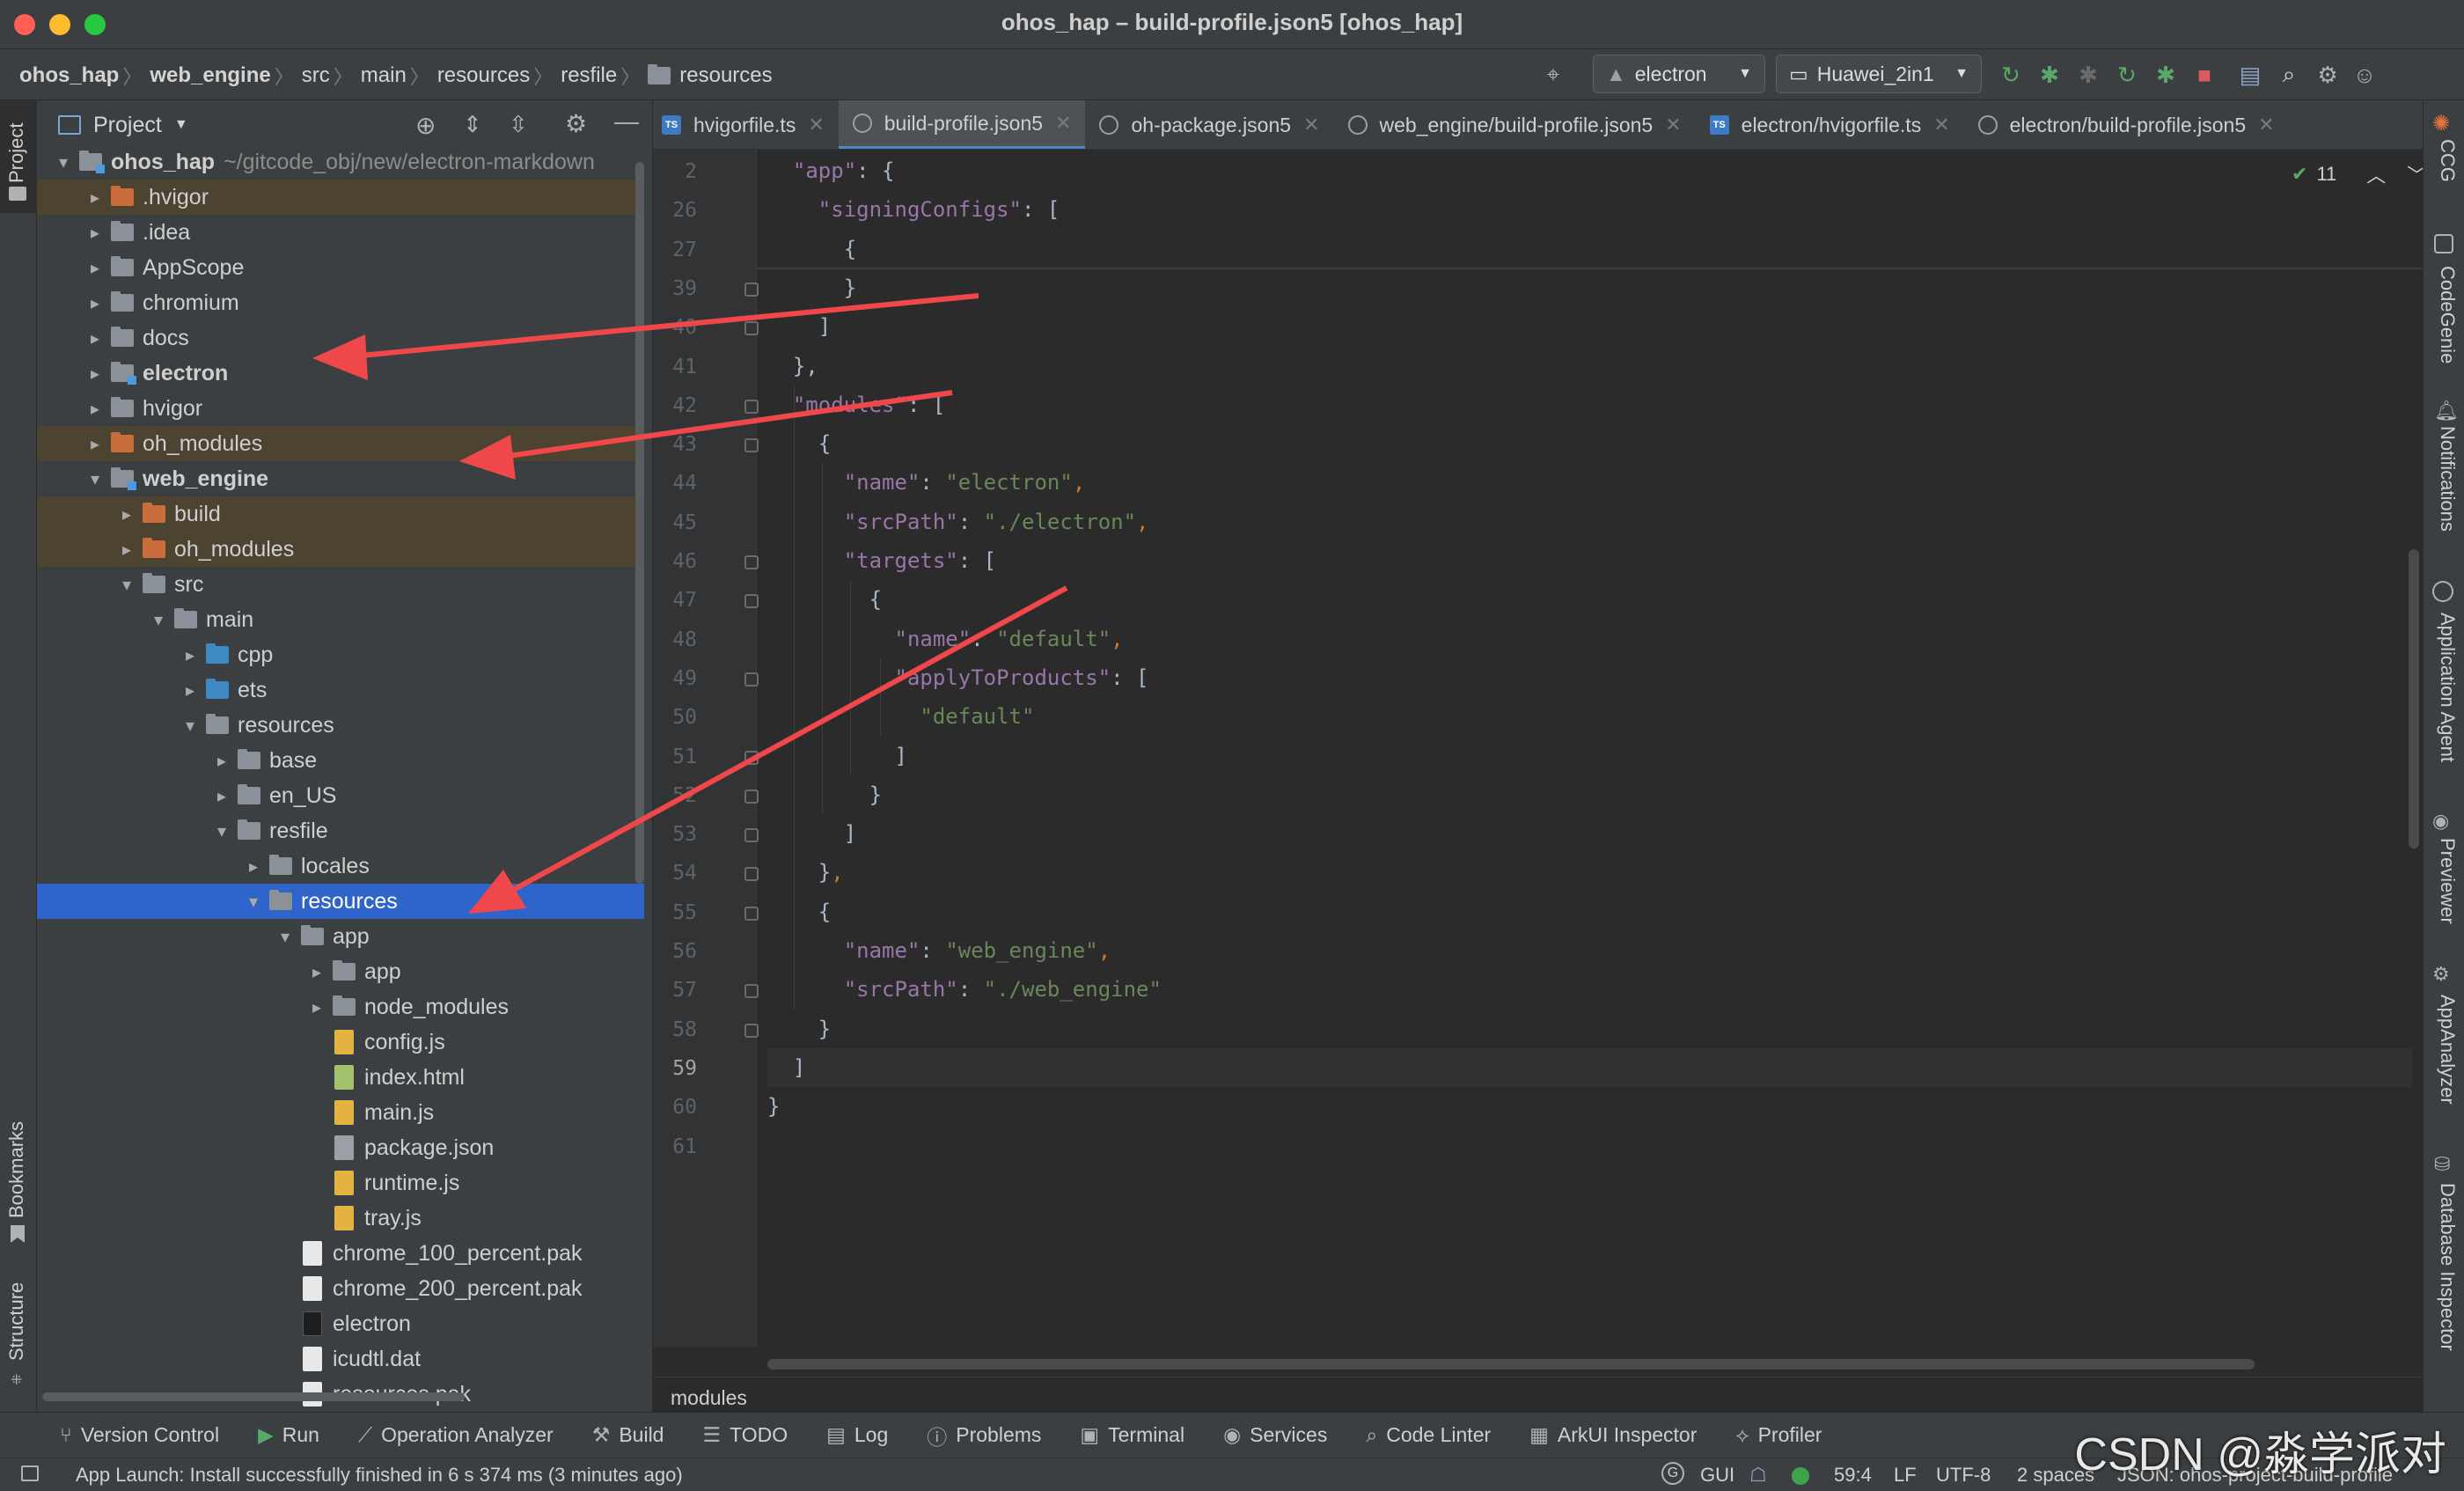 The height and width of the screenshot is (1491, 2464). Describe the element at coordinates (1613, 1435) in the screenshot. I see `arkui-inspector-button: ▦ ArkUI Inspector` at that location.